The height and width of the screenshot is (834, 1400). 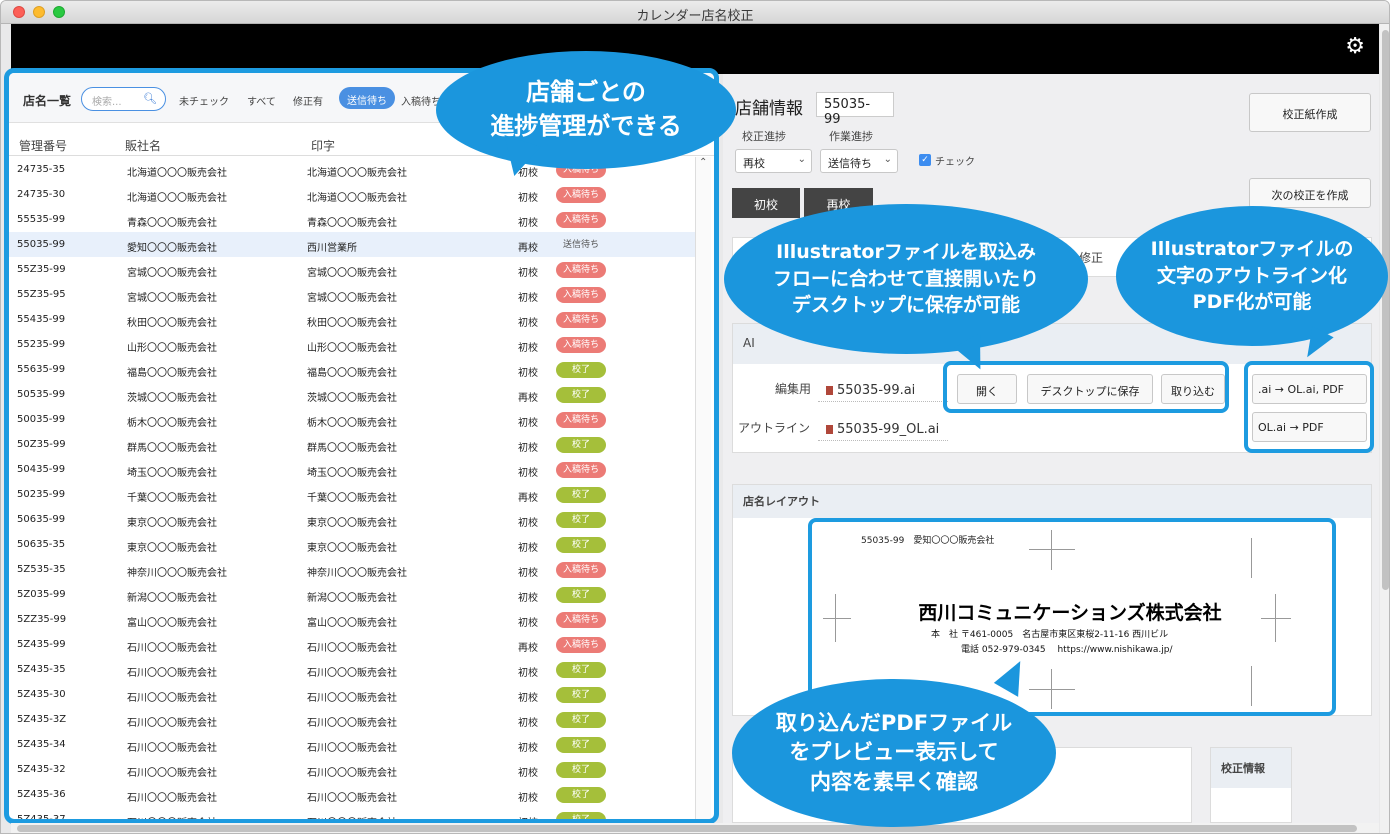 What do you see at coordinates (695, 49) in the screenshot?
I see `top-toolbar: ⚙` at bounding box center [695, 49].